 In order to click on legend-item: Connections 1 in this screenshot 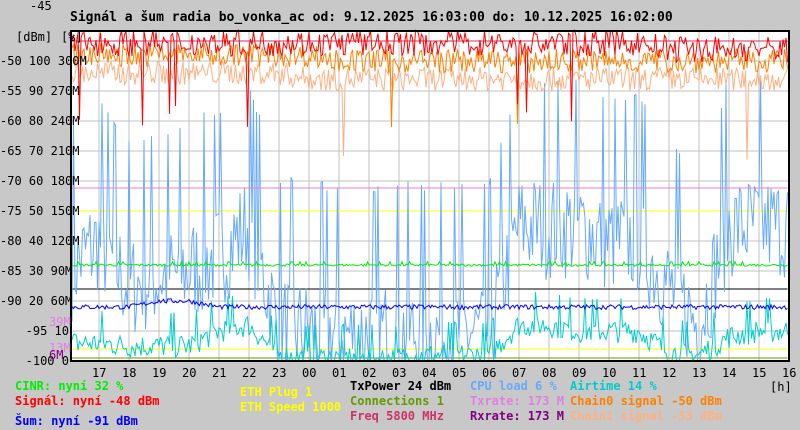, I will do `click(397, 401)`.